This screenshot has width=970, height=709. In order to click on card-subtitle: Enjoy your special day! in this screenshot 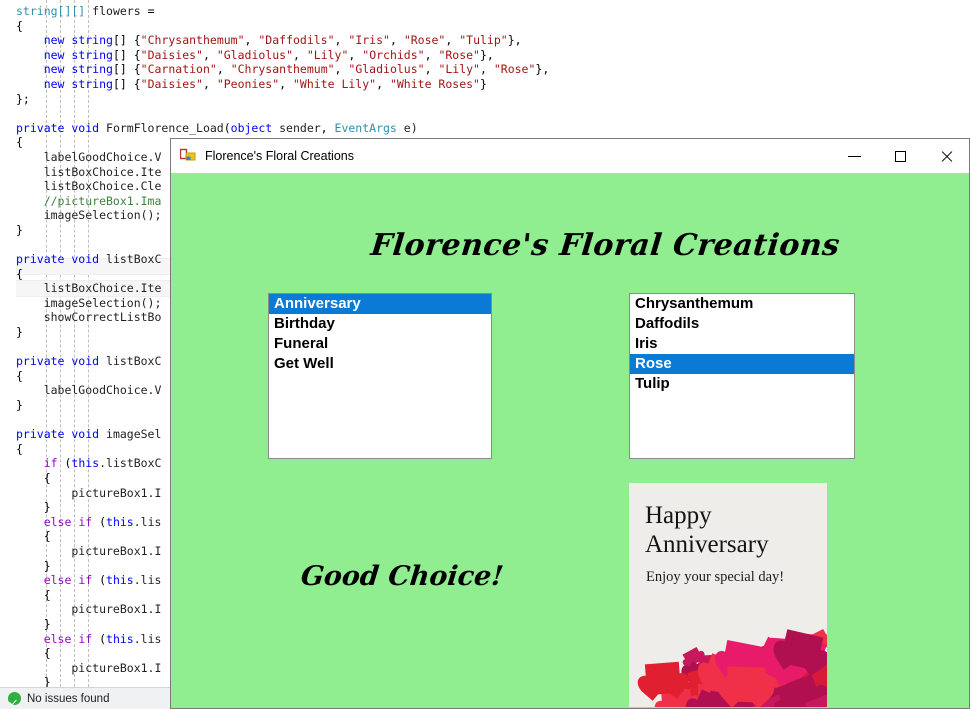, I will do `click(715, 577)`.